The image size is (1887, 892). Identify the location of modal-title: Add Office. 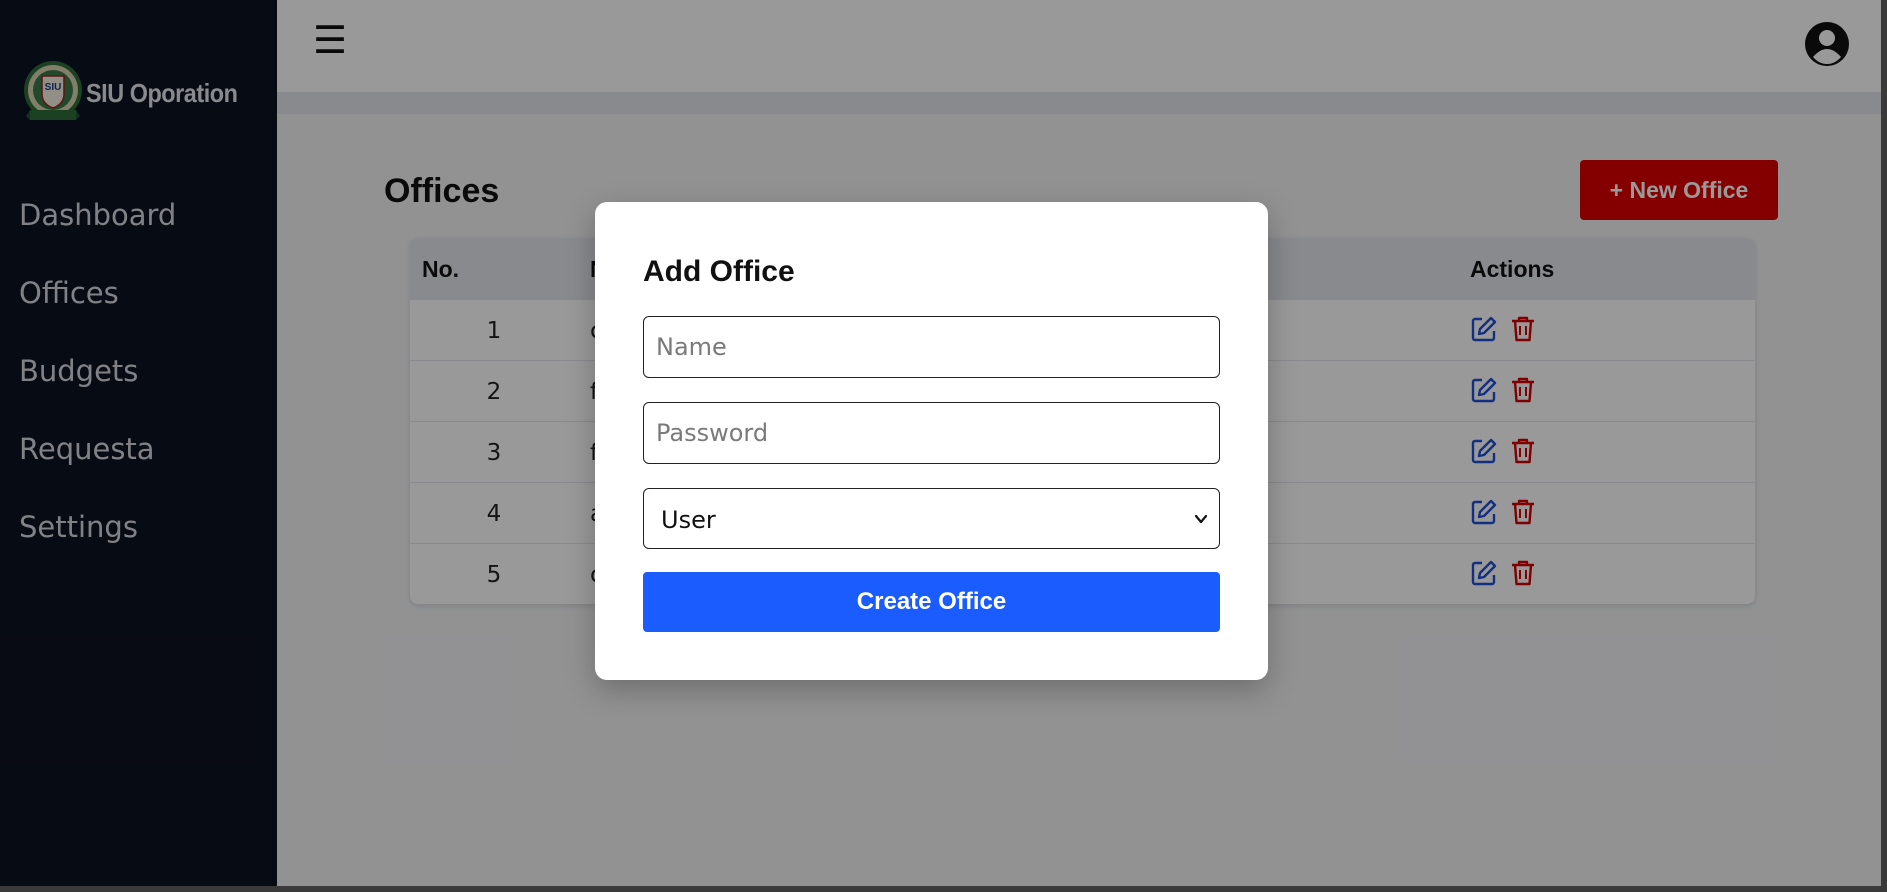
(719, 271).